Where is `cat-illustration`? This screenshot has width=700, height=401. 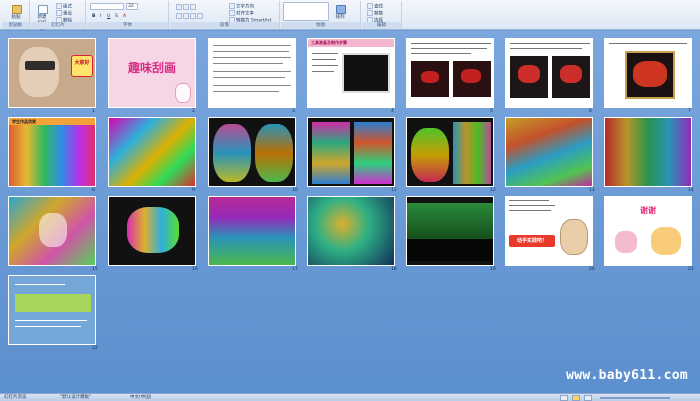 cat-illustration is located at coordinates (39, 72).